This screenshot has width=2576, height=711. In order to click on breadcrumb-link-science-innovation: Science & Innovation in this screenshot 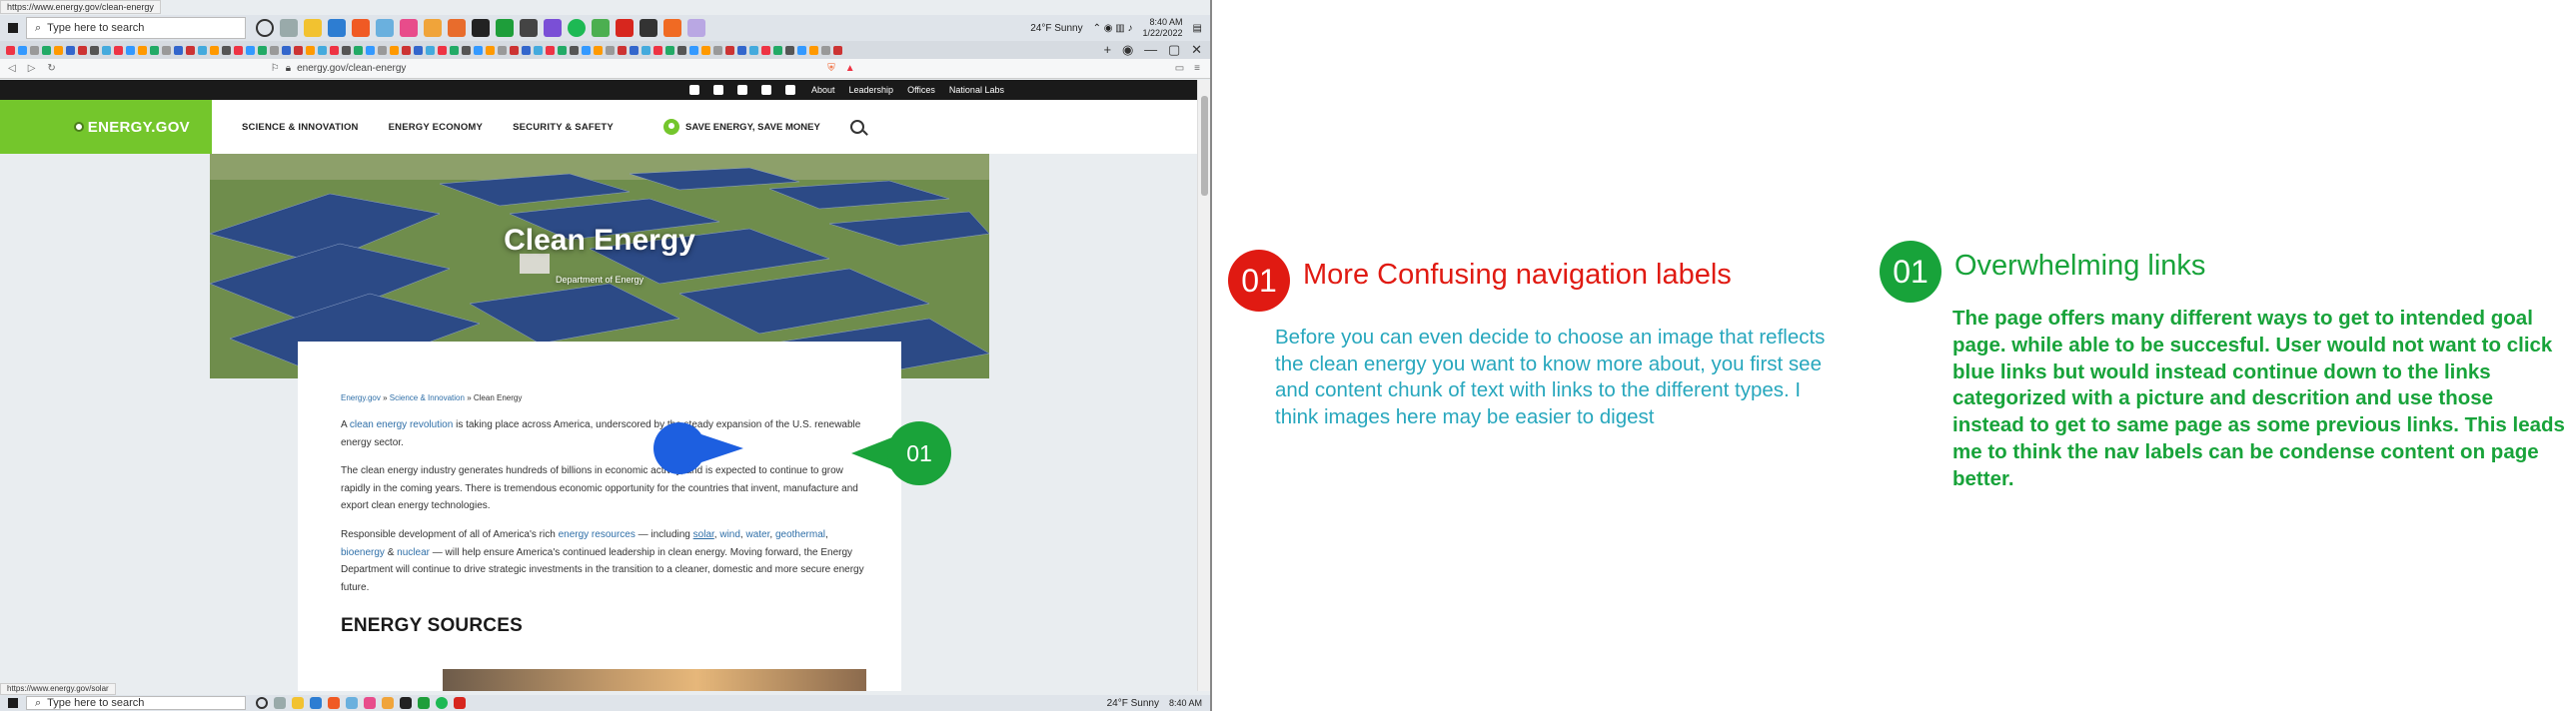, I will do `click(427, 398)`.